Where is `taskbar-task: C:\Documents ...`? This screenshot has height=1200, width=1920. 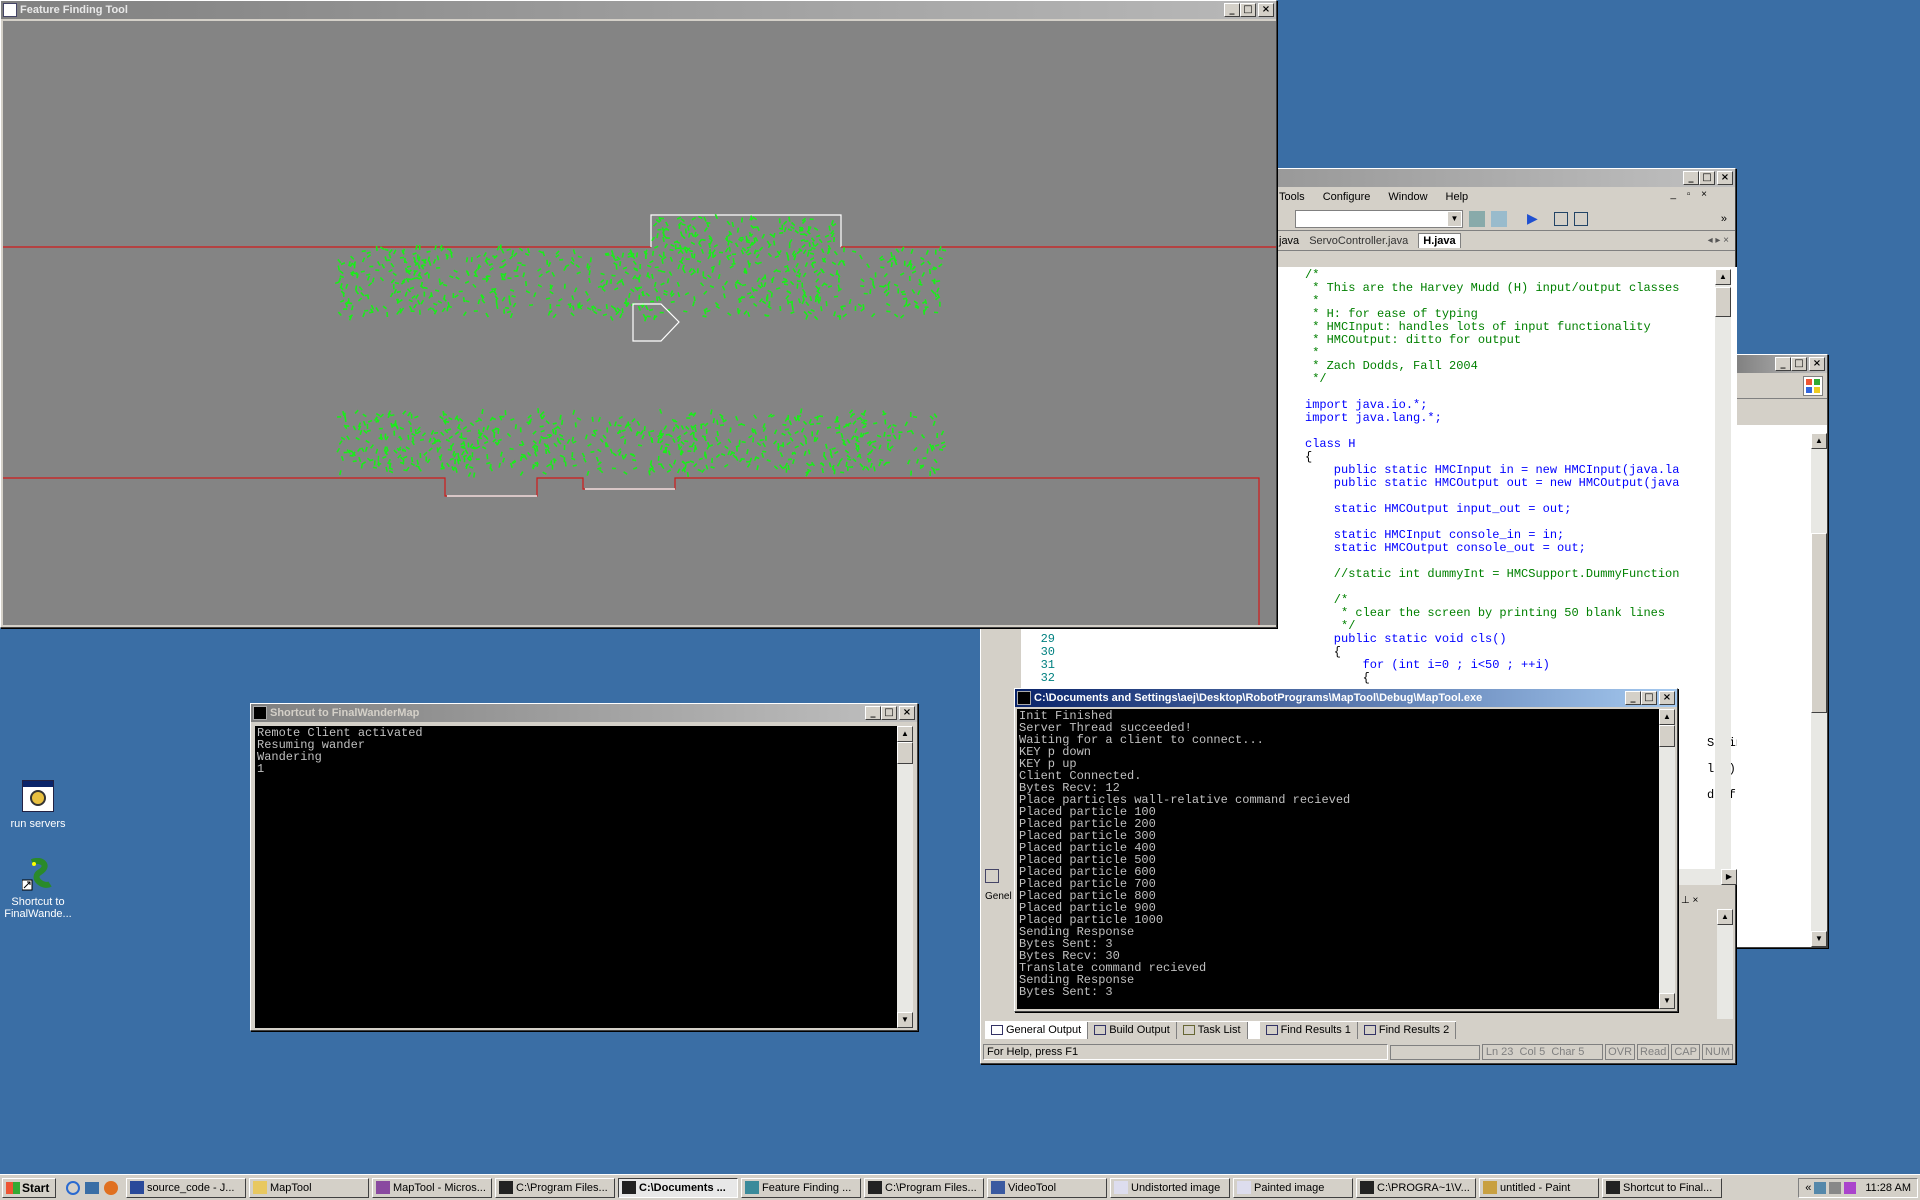
taskbar-task: C:\Documents ... is located at coordinates (678, 1187).